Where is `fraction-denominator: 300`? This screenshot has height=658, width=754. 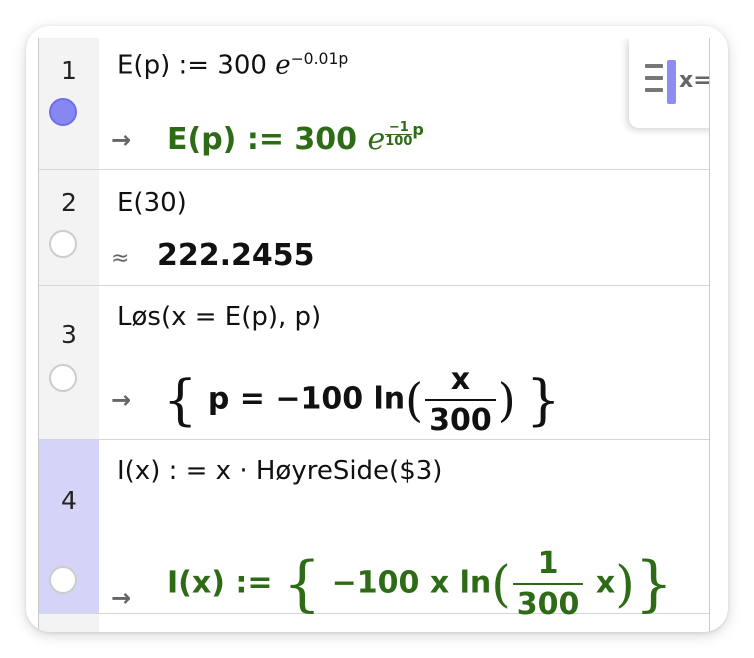
fraction-denominator: 300 is located at coordinates (460, 418).